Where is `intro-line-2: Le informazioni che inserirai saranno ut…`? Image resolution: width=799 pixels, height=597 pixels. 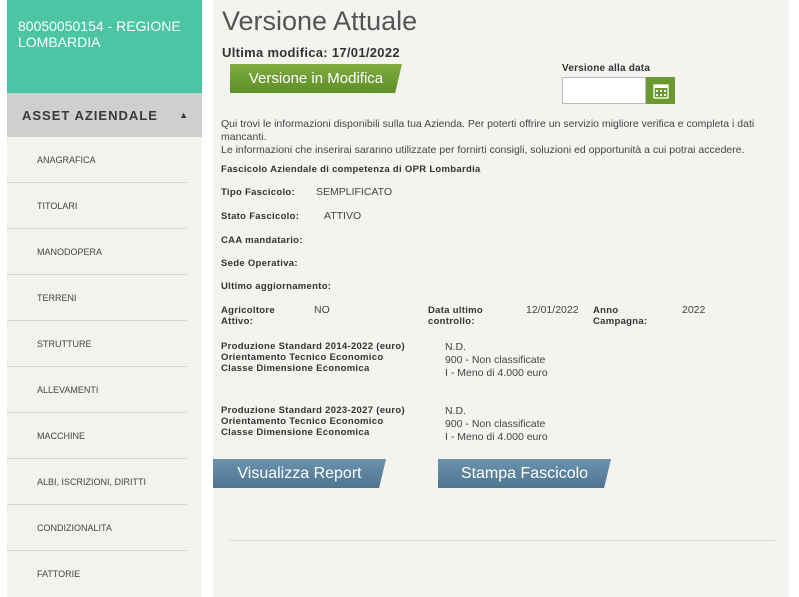 intro-line-2: Le informazioni che inserirai saranno ut… is located at coordinates (483, 150).